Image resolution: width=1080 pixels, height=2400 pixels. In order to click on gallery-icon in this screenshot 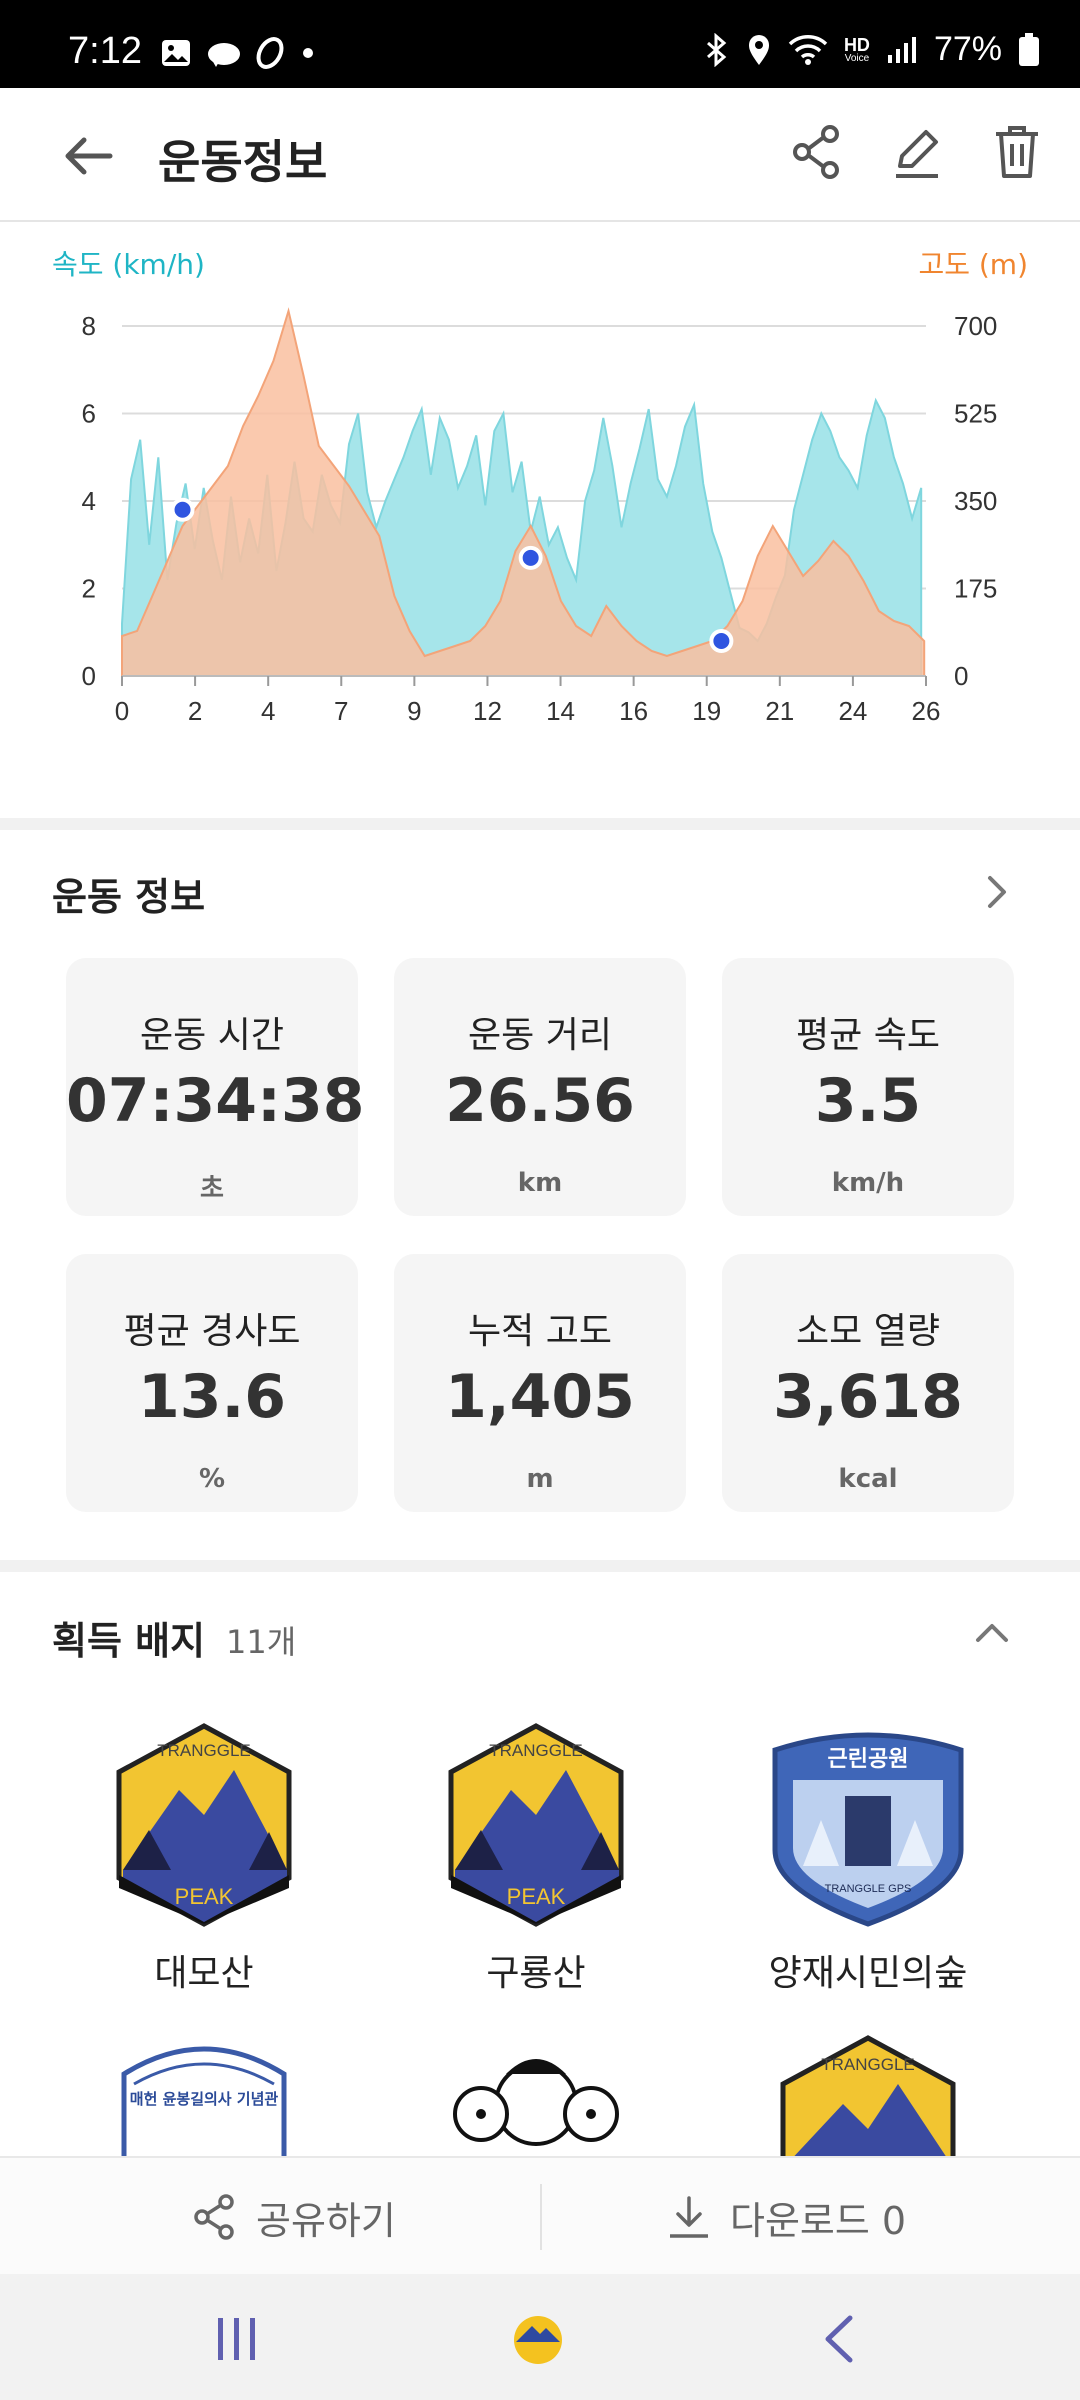, I will do `click(176, 53)`.